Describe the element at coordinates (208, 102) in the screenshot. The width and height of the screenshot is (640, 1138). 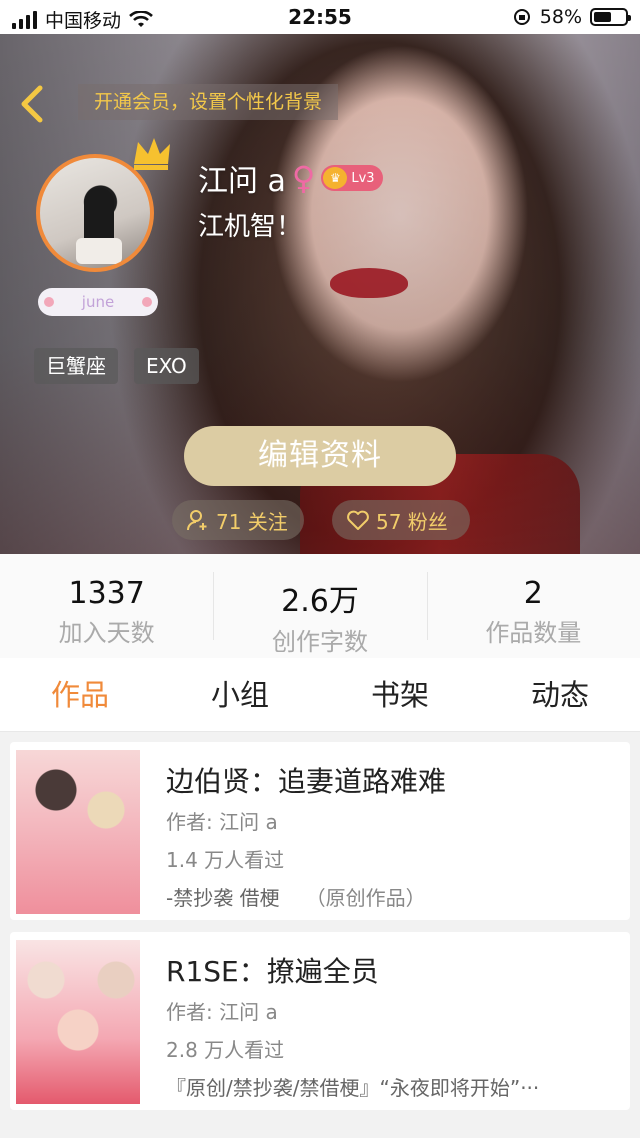
I see `vip-background-banner: 开通会员，设置个性化背景` at that location.